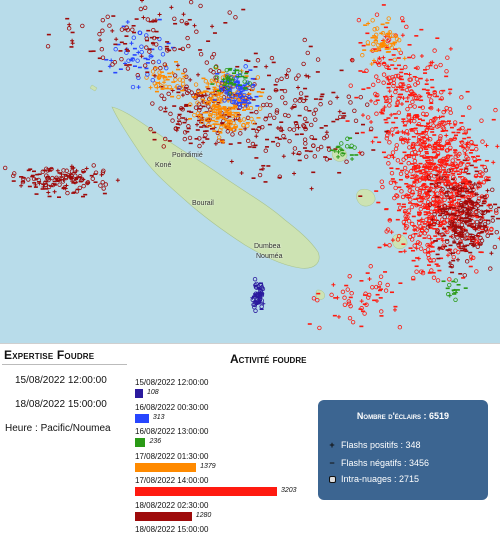  Describe the element at coordinates (332, 479) in the screenshot. I see `square-icon` at that location.